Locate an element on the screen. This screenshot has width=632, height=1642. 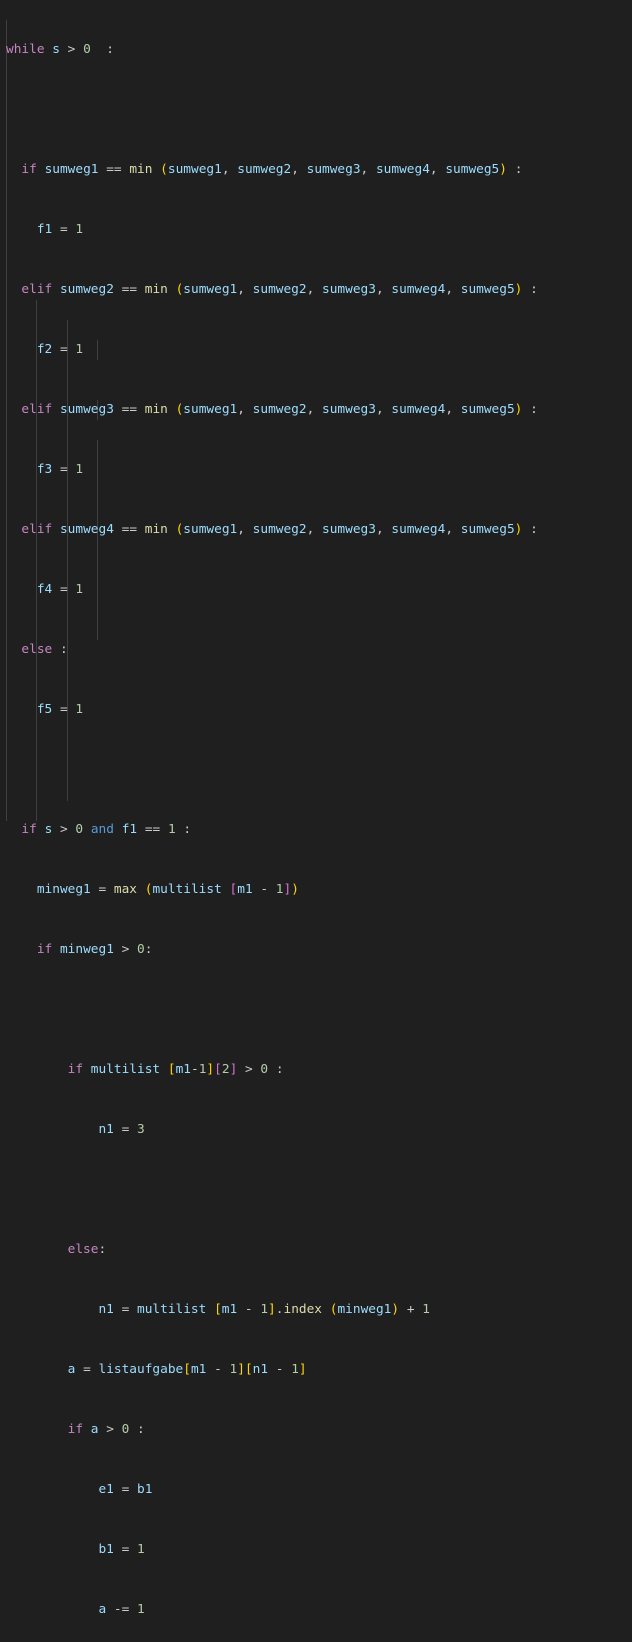
code-line: if s > 0 and f1 == 1 : is located at coordinates (106, 829).